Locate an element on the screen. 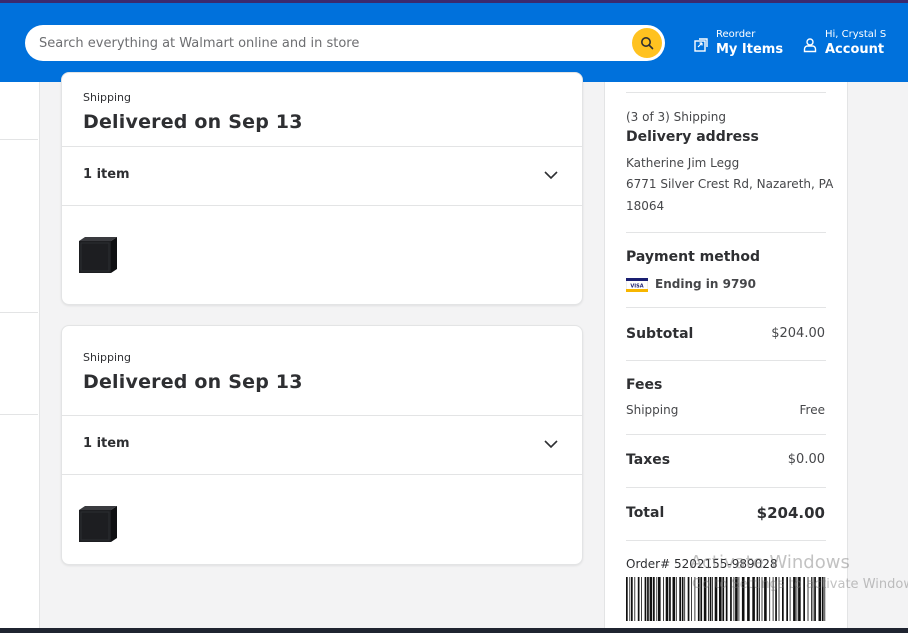 The image size is (908, 633). delivery-address-heading: Delivery address is located at coordinates (692, 137).